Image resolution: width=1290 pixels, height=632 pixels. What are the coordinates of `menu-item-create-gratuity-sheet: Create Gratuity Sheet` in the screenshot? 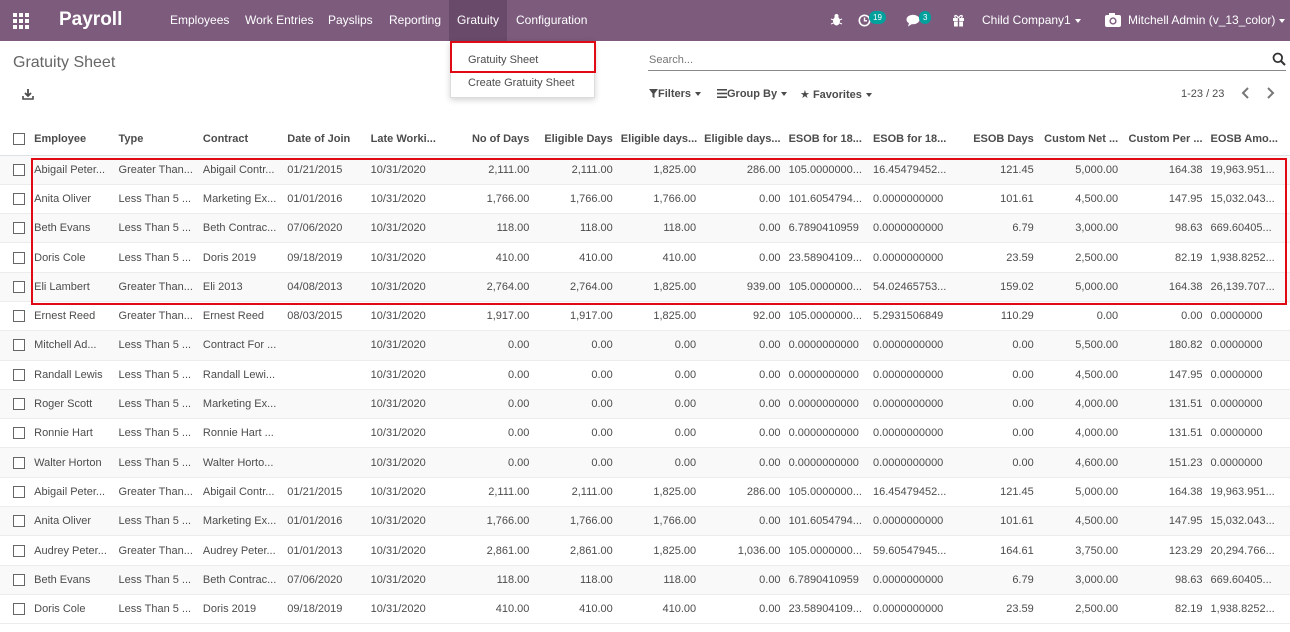 It's located at (521, 83).